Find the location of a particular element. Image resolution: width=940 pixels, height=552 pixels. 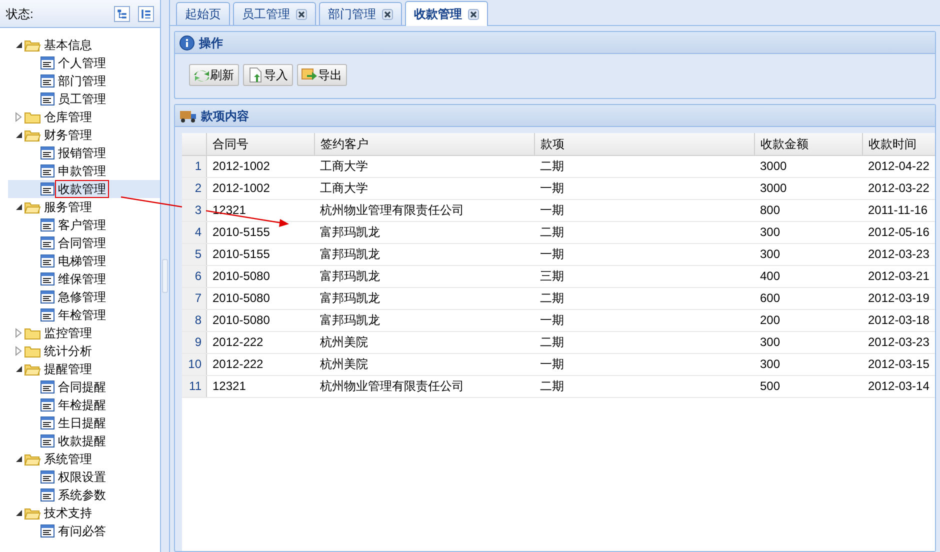

tree-item: 报销管理 is located at coordinates (82, 153).